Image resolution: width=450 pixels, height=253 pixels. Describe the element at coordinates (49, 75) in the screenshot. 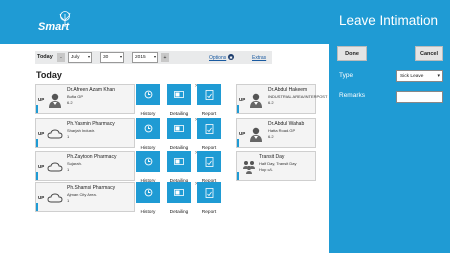

I see `section-title: Today` at that location.